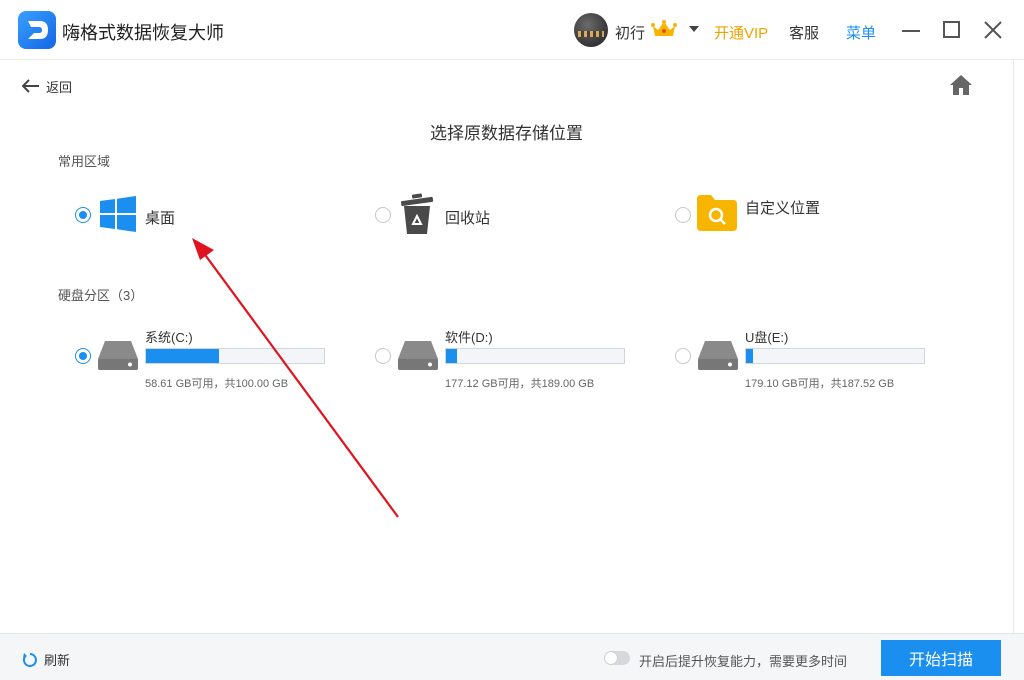 The image size is (1024, 680). I want to click on close-icon, so click(993, 30).